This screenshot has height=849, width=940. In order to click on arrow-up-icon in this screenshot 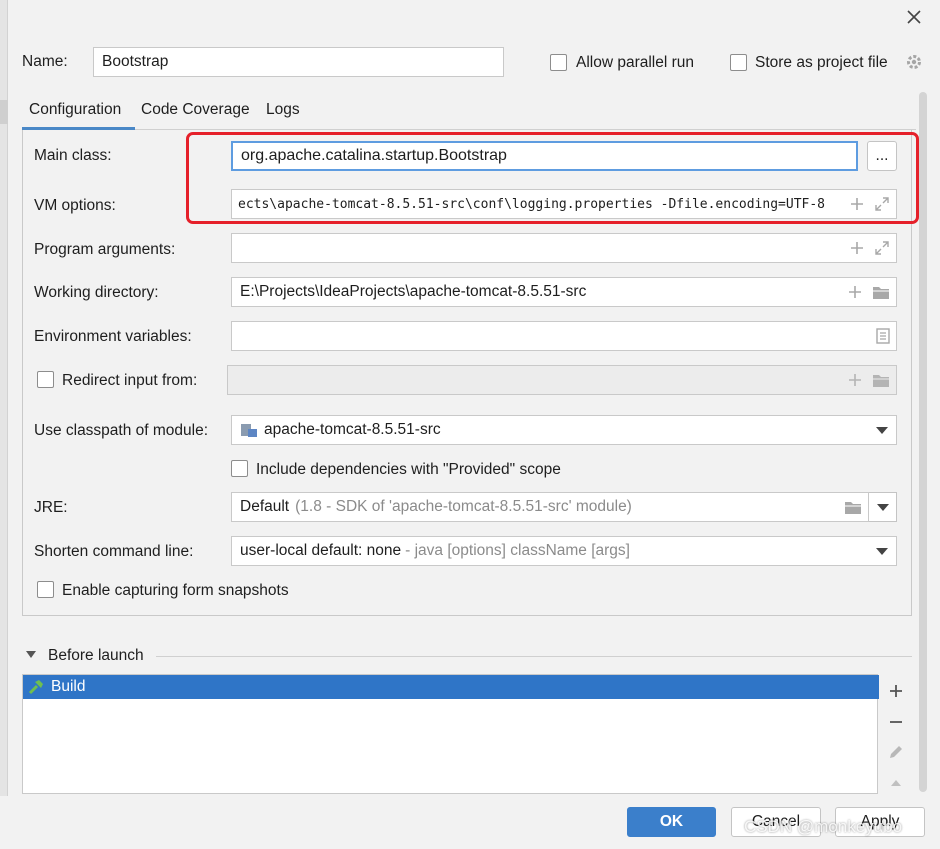, I will do `click(896, 782)`.